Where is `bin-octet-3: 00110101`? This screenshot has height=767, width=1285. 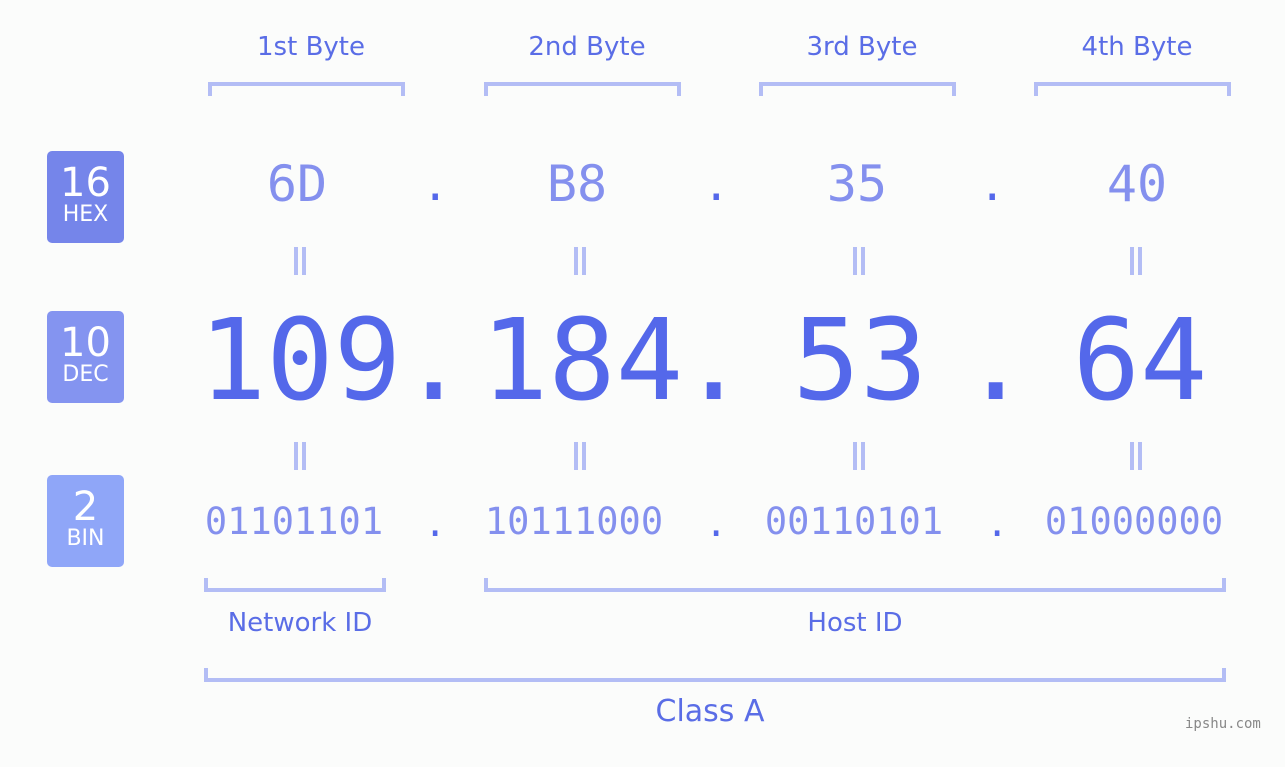
bin-octet-3: 00110101 is located at coordinates (854, 521).